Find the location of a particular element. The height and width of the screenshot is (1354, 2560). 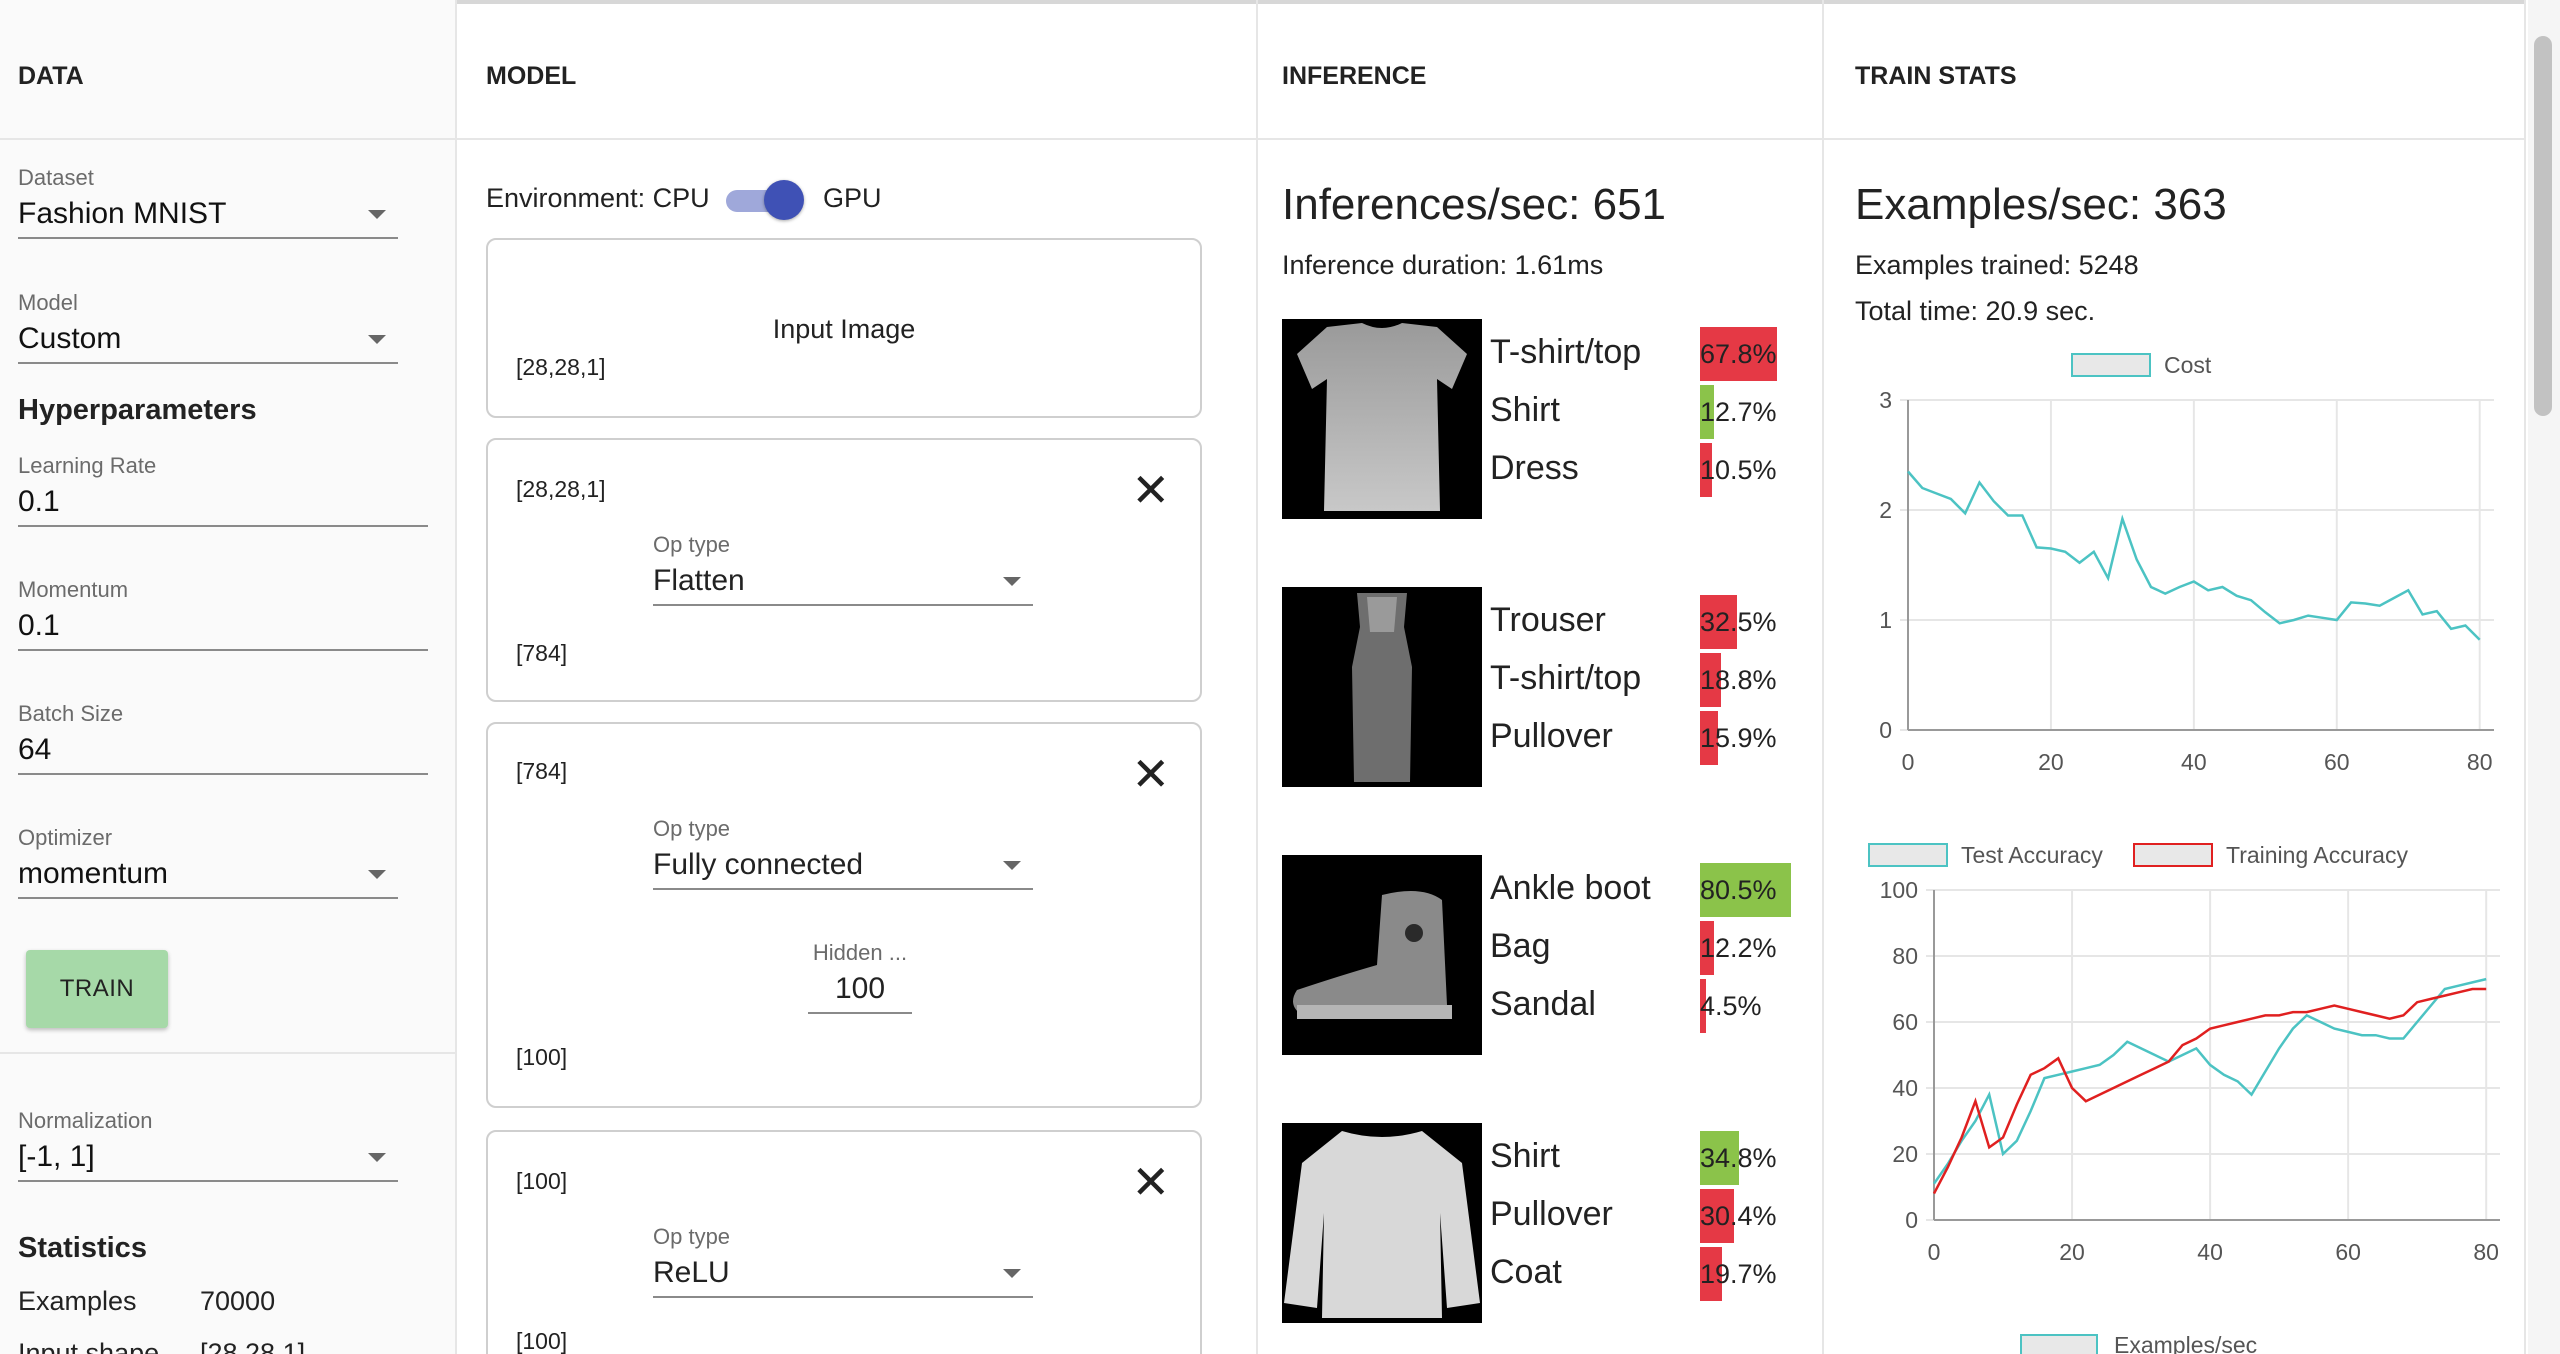

hidden-units-field: Hidden ... 100 is located at coordinates (860, 977).